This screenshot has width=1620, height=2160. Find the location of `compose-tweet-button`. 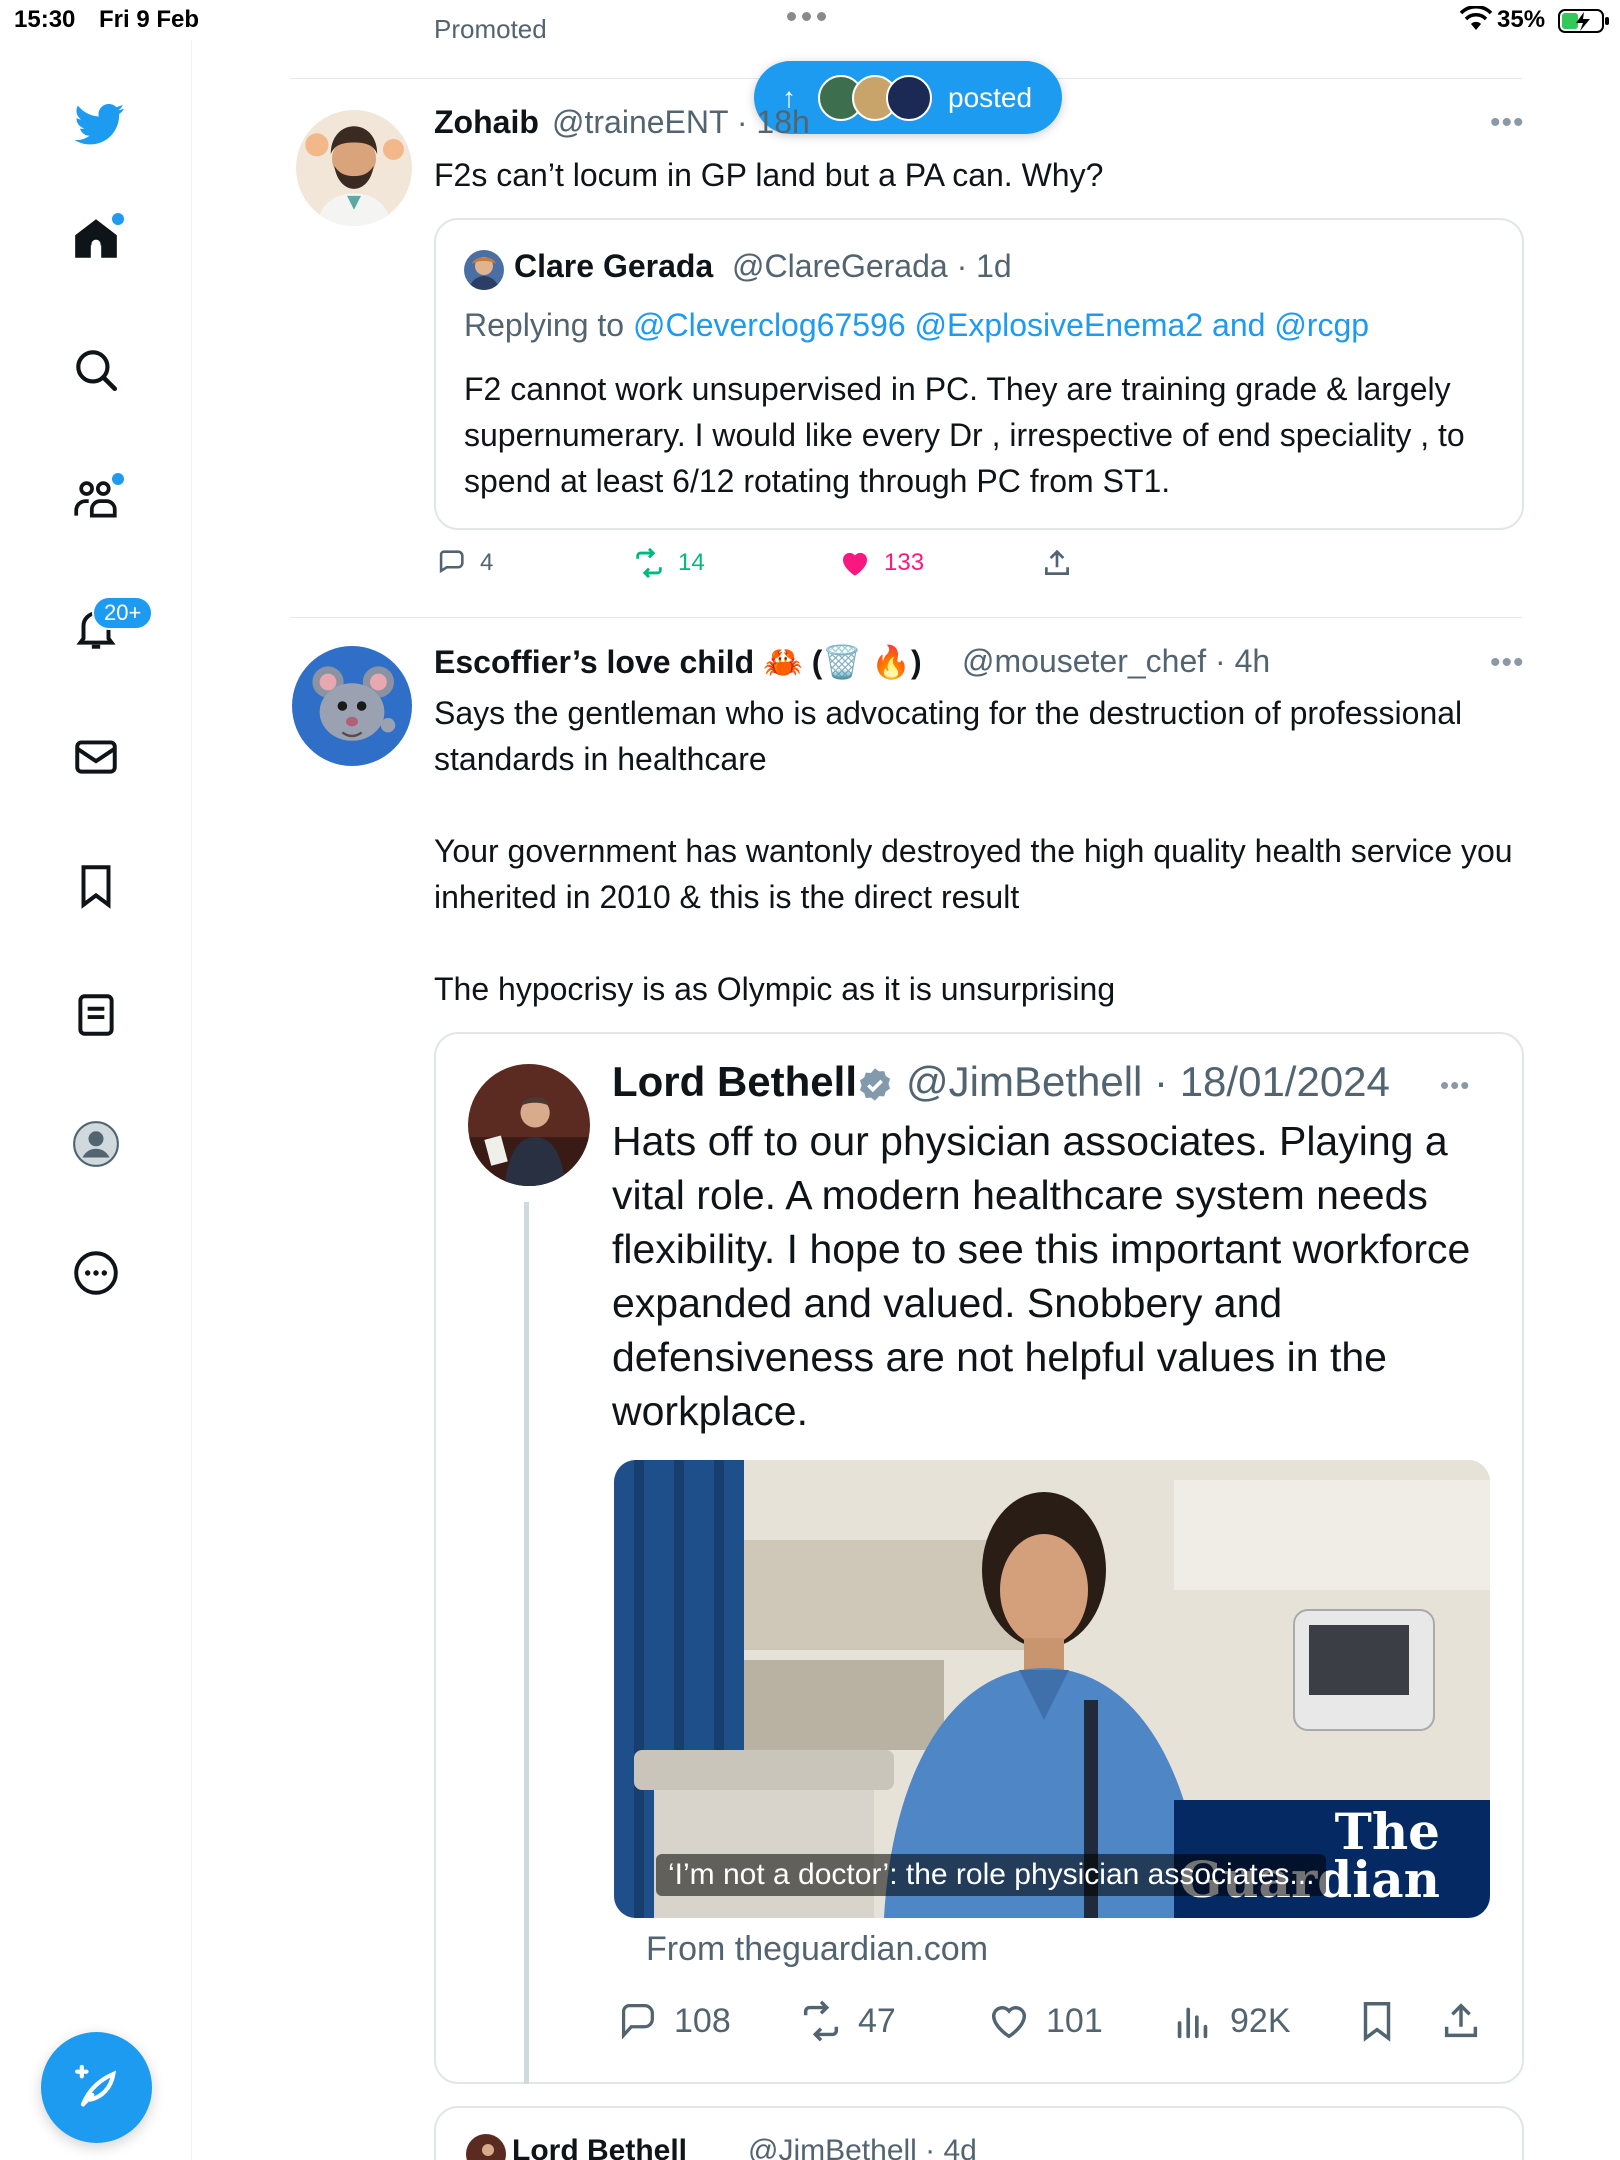

compose-tweet-button is located at coordinates (96, 2087).